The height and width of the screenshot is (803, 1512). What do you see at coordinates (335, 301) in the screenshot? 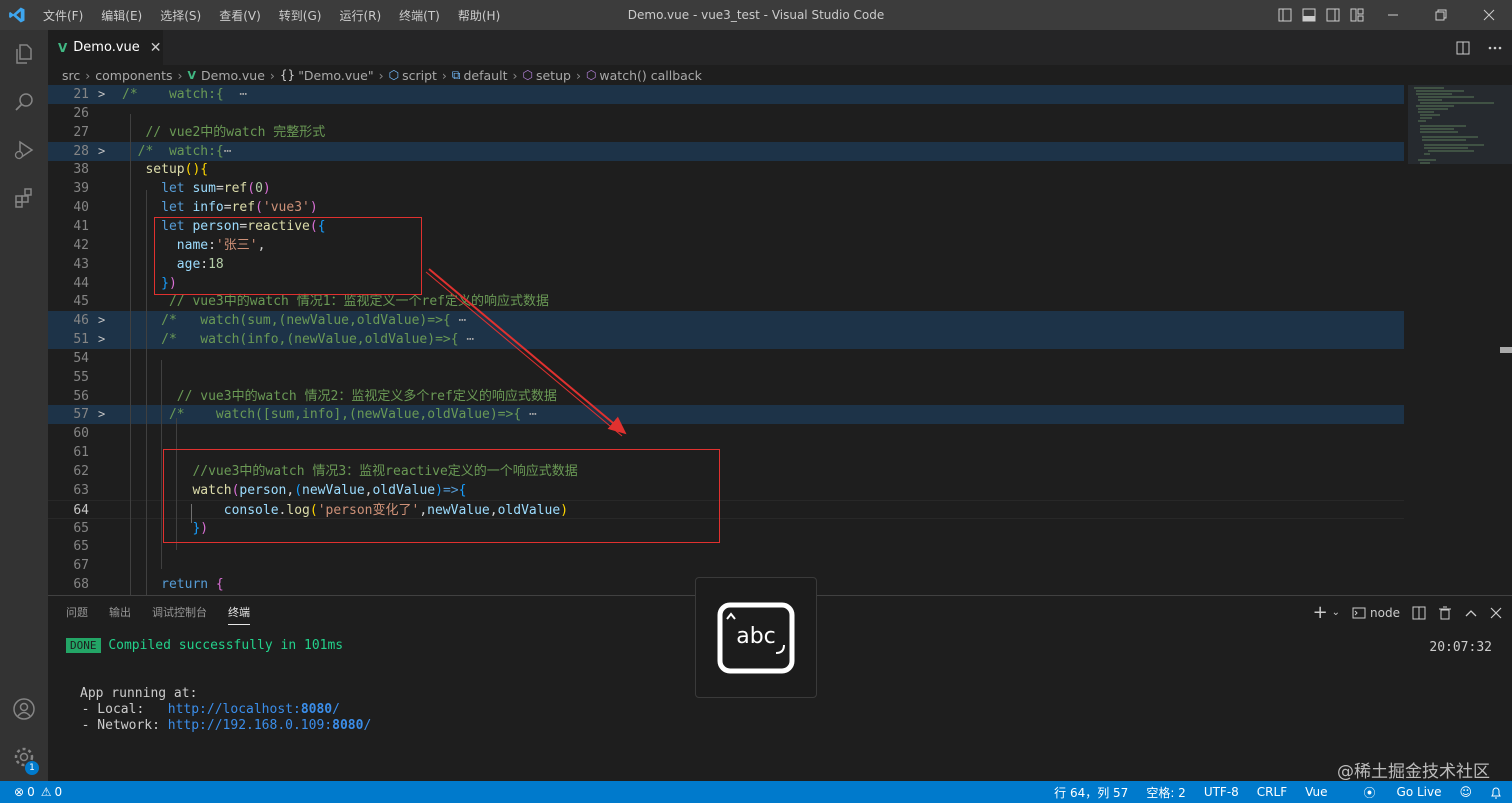
I see `code-text: // vue3中的watch 情况1：监视定义一个ref定义的响应式数据` at bounding box center [335, 301].